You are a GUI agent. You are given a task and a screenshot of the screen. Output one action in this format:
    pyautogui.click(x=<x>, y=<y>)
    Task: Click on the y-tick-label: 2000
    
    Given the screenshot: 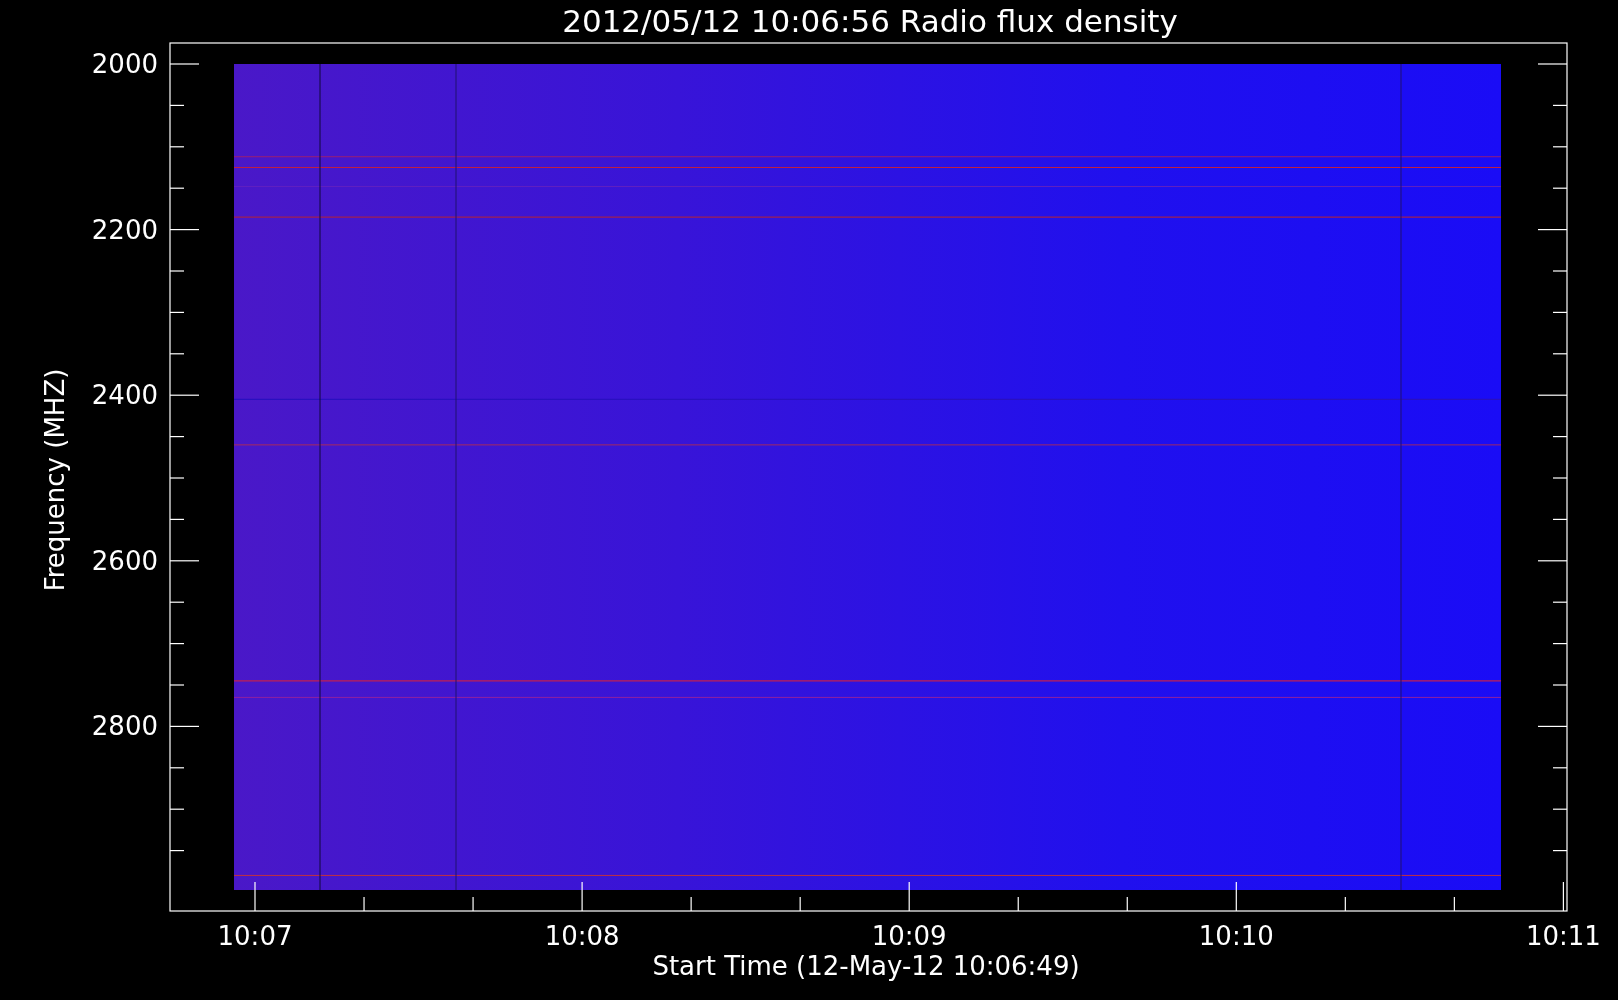 What is the action you would take?
    pyautogui.click(x=124, y=64)
    